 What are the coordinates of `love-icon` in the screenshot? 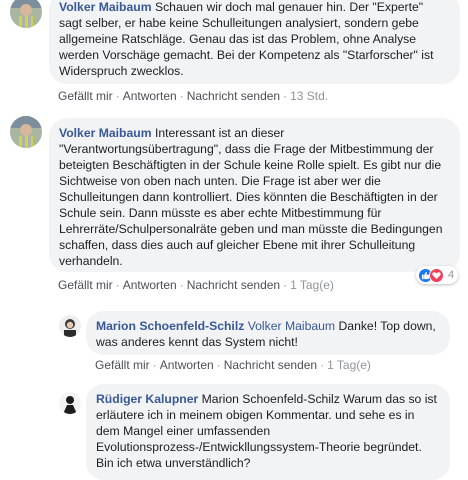 It's located at (436, 275).